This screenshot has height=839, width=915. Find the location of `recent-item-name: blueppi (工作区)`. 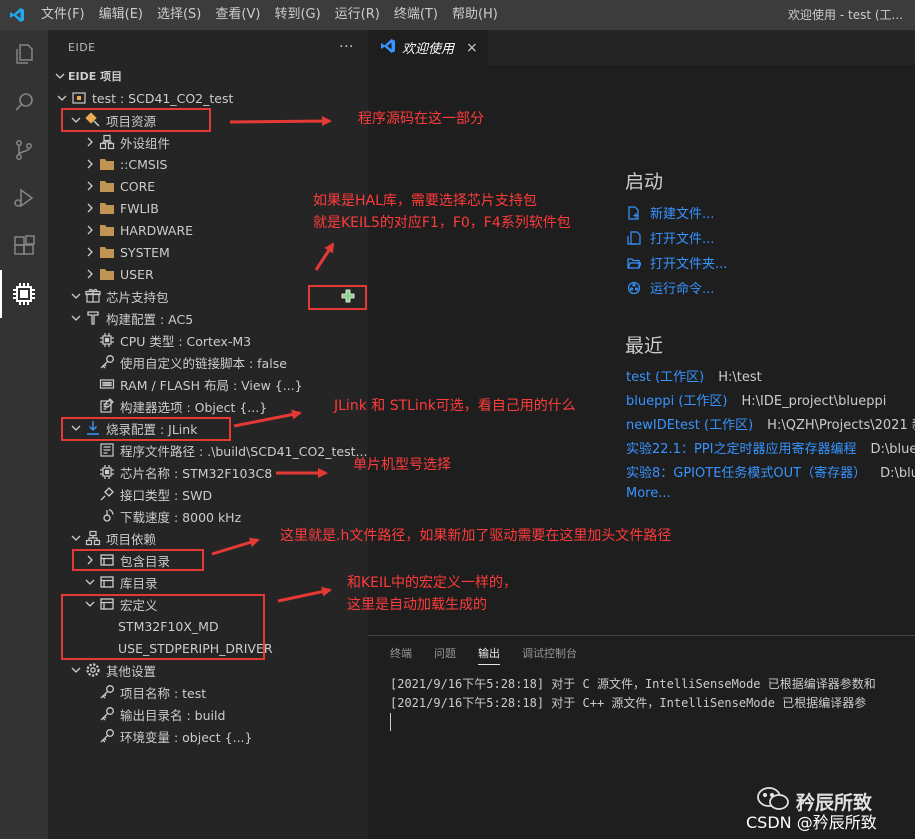

recent-item-name: blueppi (工作区) is located at coordinates (677, 401).